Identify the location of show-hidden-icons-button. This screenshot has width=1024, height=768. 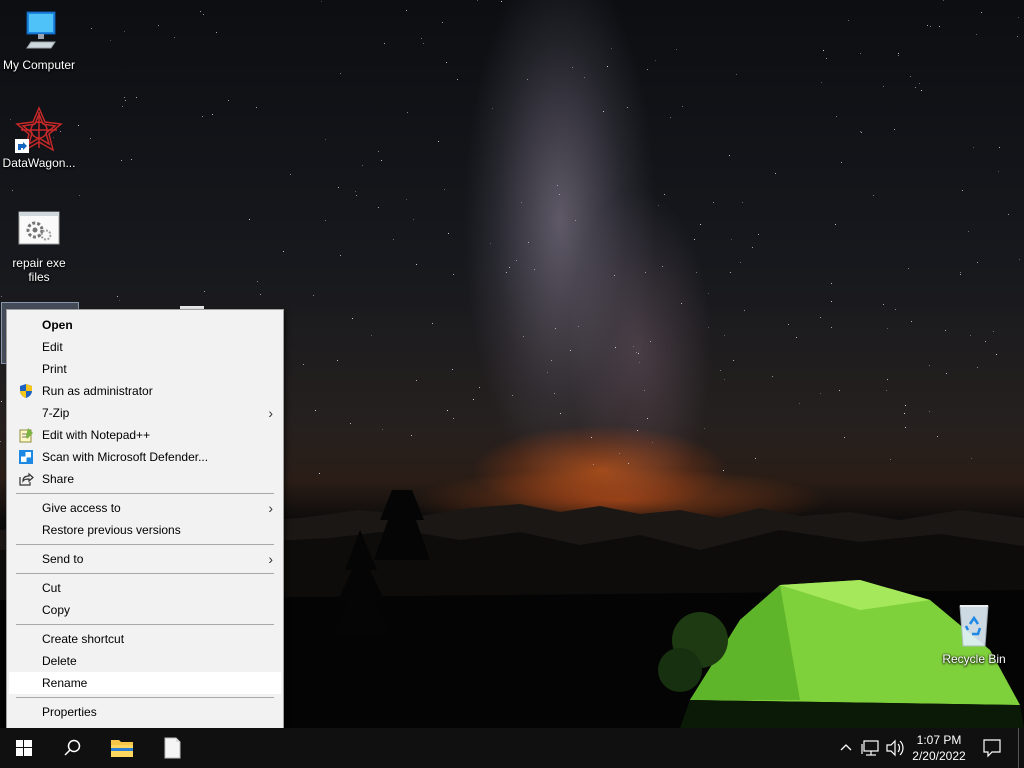
(846, 748).